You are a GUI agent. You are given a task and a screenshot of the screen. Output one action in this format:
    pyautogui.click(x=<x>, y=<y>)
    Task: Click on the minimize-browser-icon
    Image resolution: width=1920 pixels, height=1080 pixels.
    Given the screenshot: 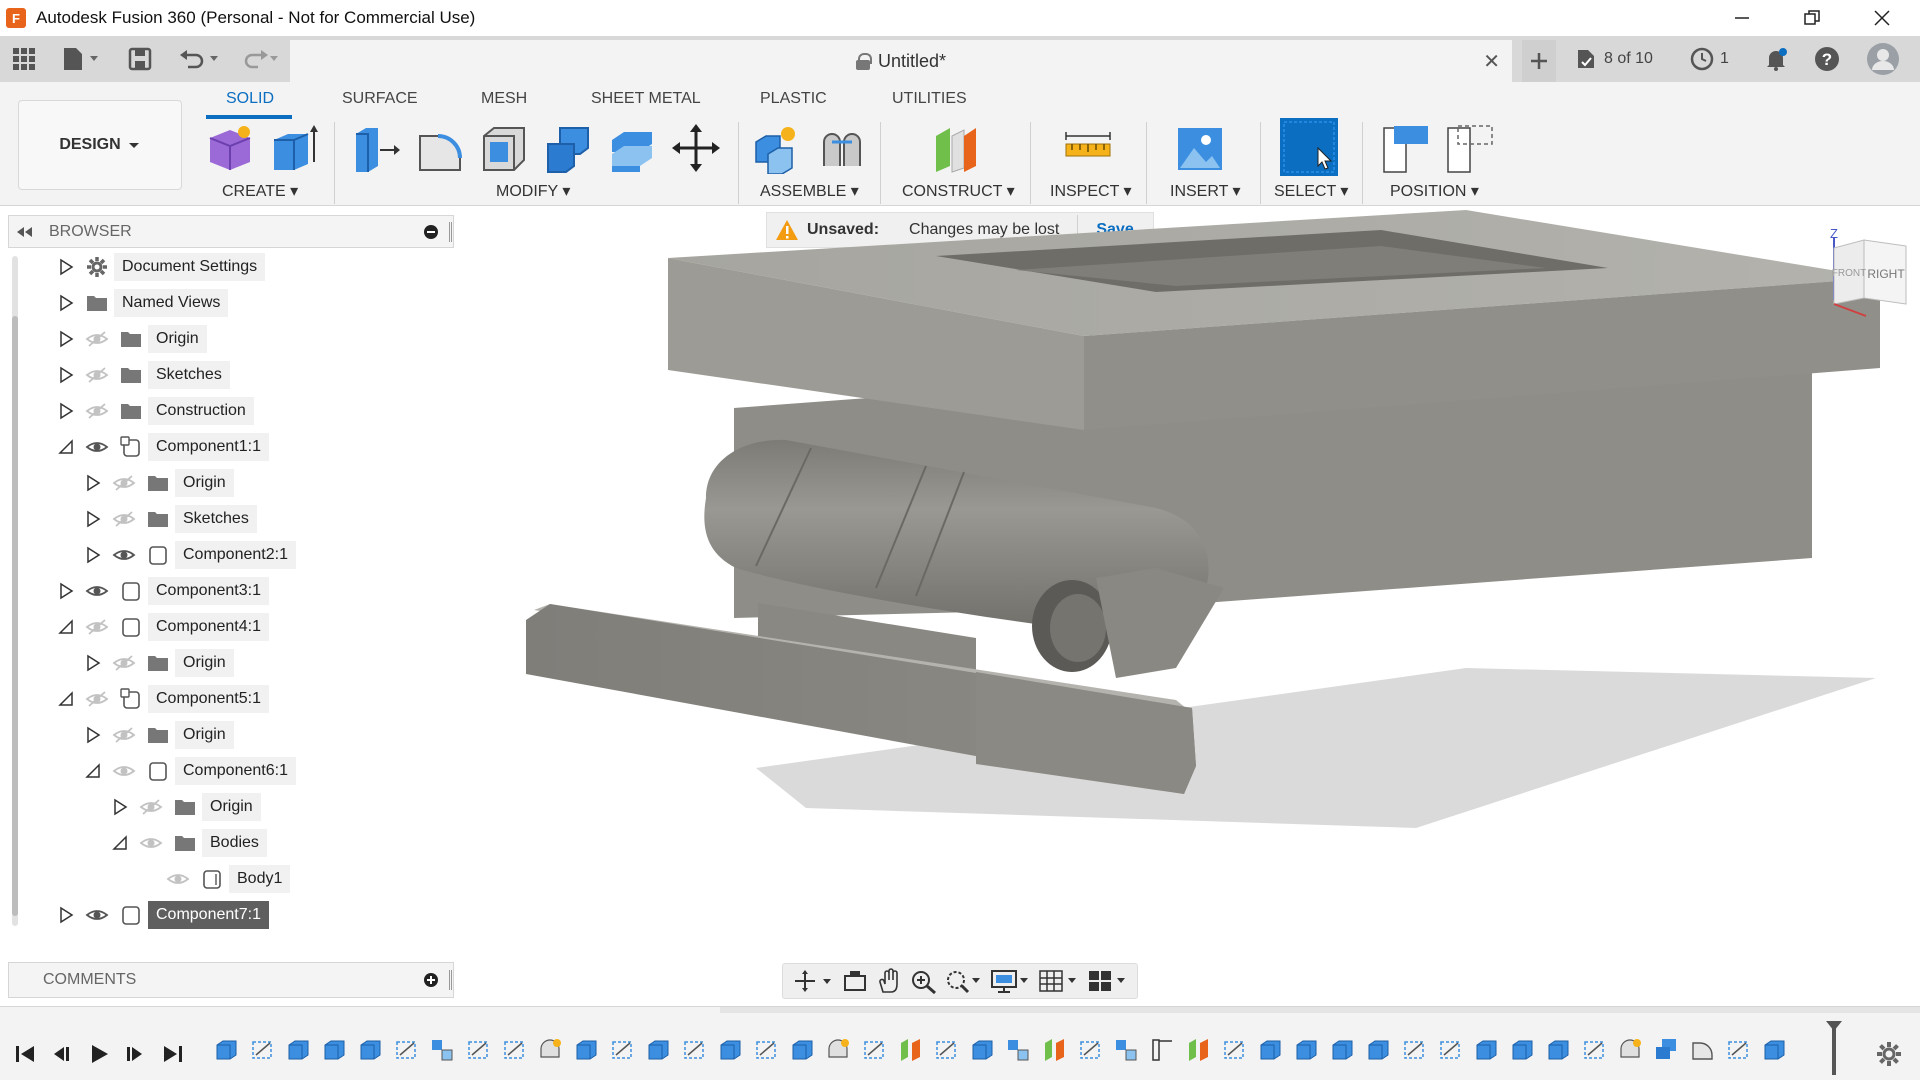 What is the action you would take?
    pyautogui.click(x=431, y=232)
    